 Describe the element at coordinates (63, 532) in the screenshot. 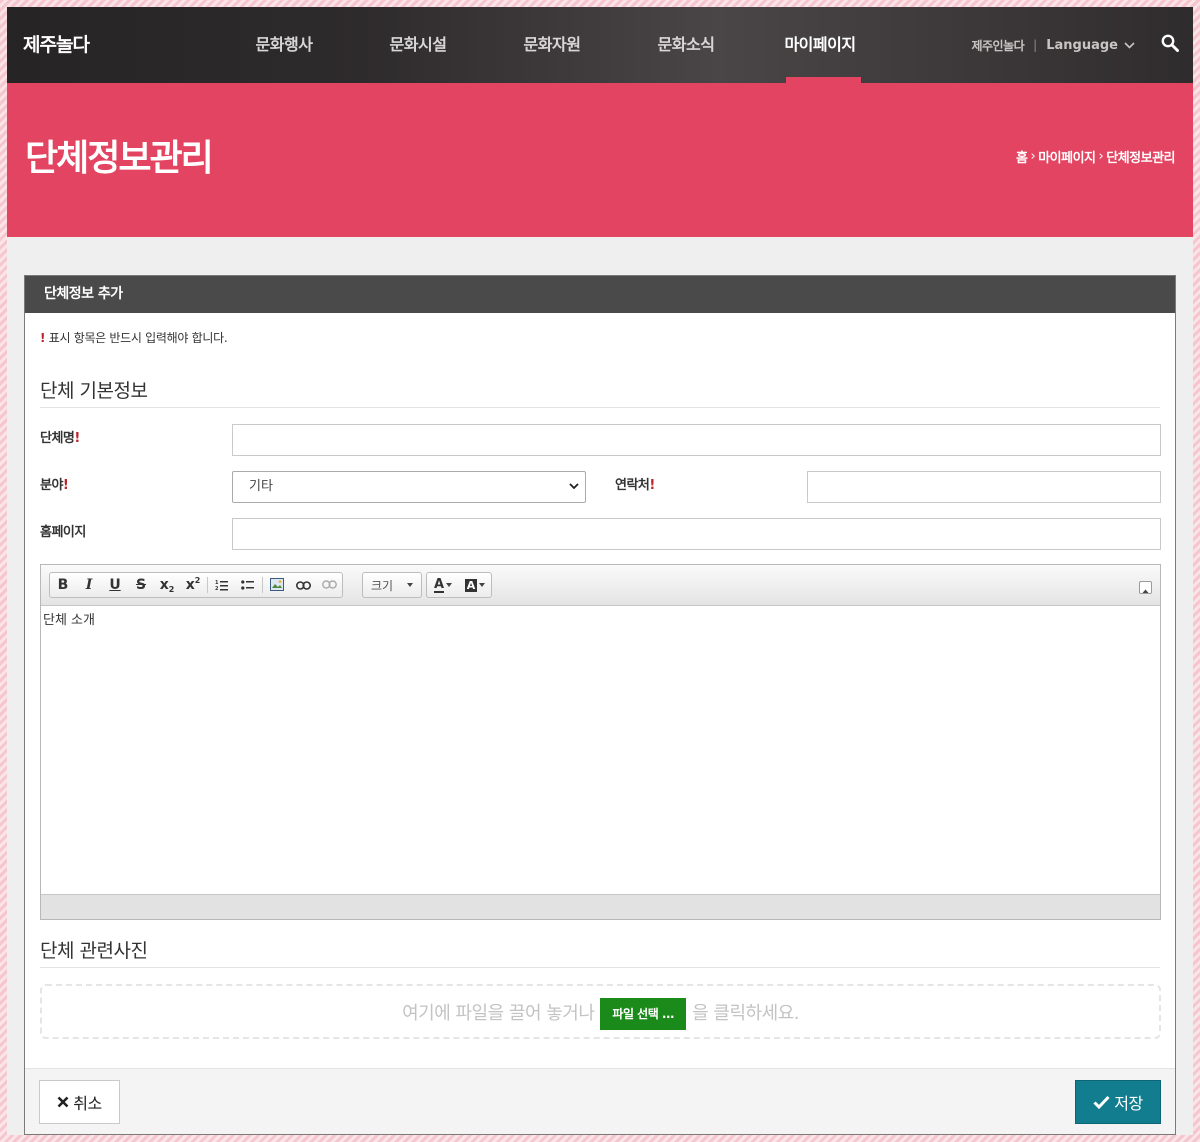

I see `homepage-label: 홈페이지` at that location.